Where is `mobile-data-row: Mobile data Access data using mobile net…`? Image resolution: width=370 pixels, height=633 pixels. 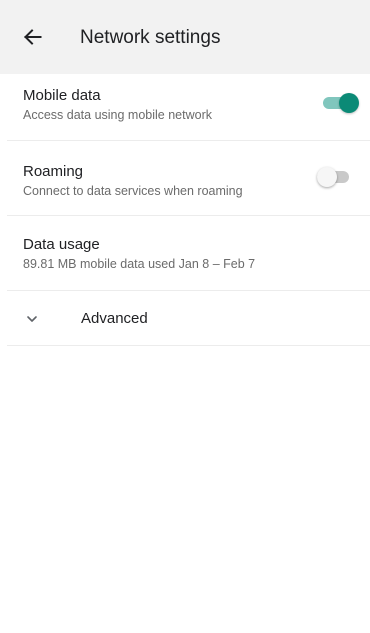 mobile-data-row: Mobile data Access data using mobile net… is located at coordinates (188, 107).